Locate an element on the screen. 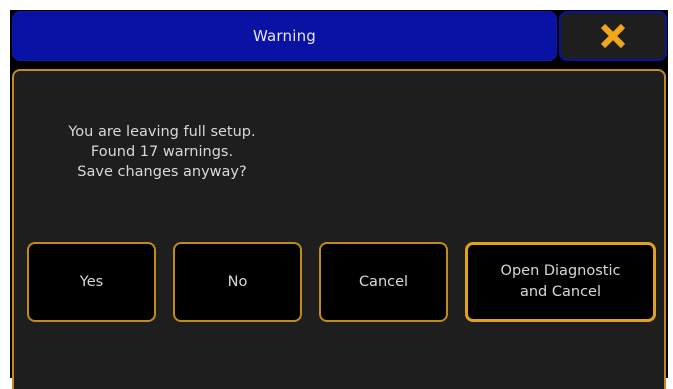  open-diagnostic-label-line-2: and Cancel is located at coordinates (560, 292).